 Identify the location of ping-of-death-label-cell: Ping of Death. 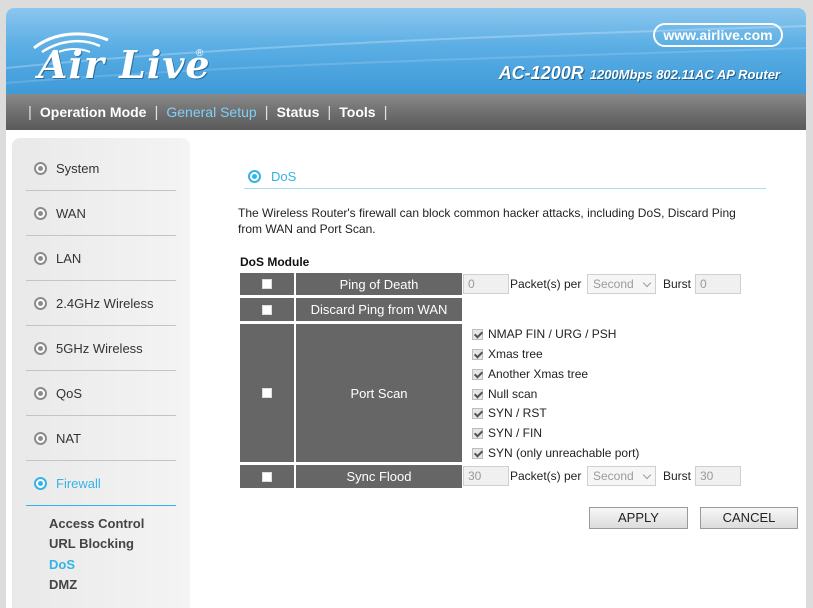
(379, 284).